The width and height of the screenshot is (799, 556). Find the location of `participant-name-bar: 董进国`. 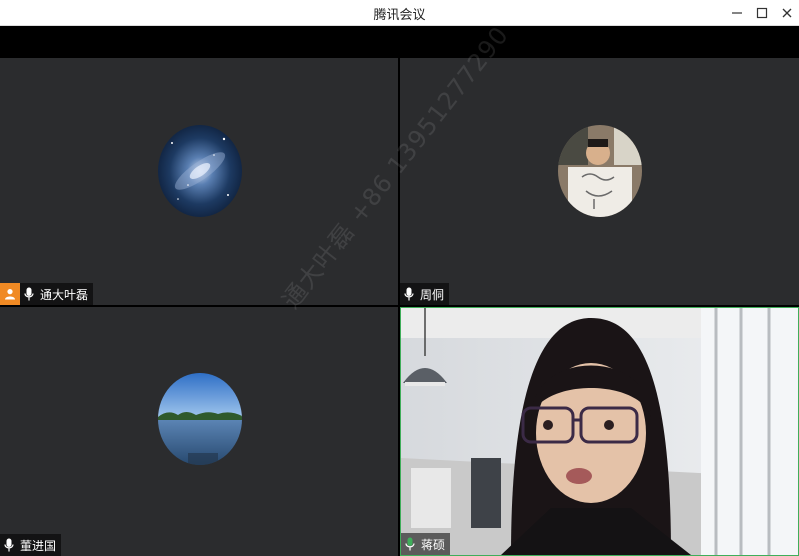

participant-name-bar: 董进国 is located at coordinates (31, 545).